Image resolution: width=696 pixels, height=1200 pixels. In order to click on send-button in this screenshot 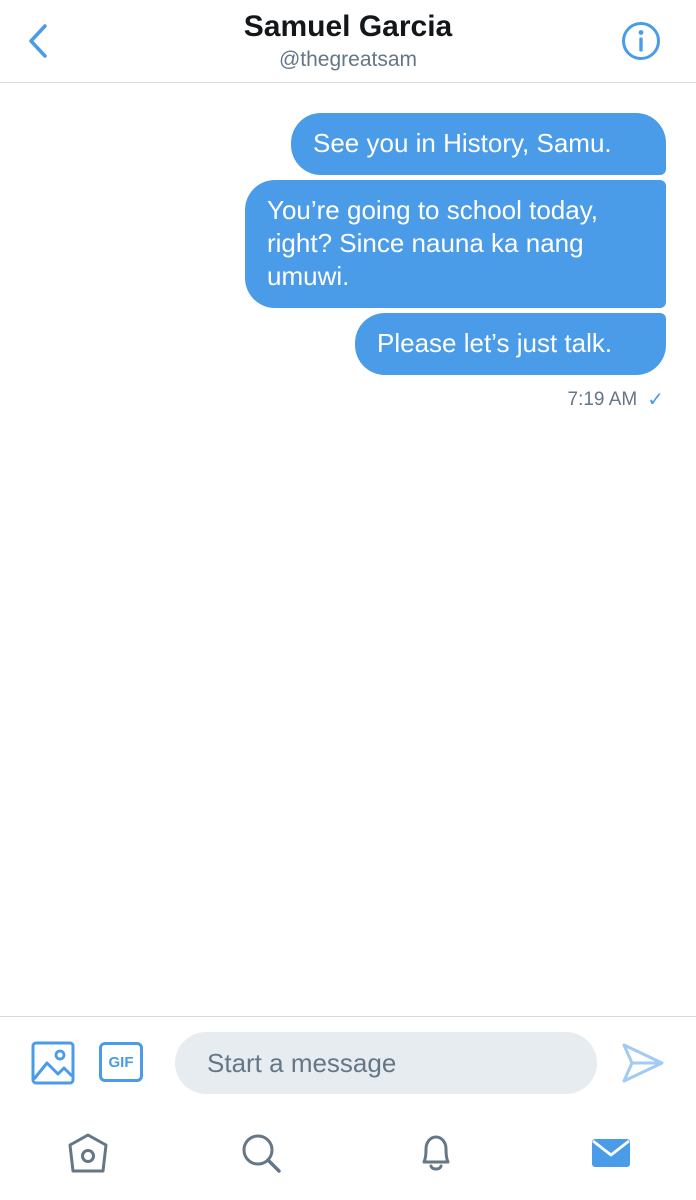, I will do `click(643, 1063)`.